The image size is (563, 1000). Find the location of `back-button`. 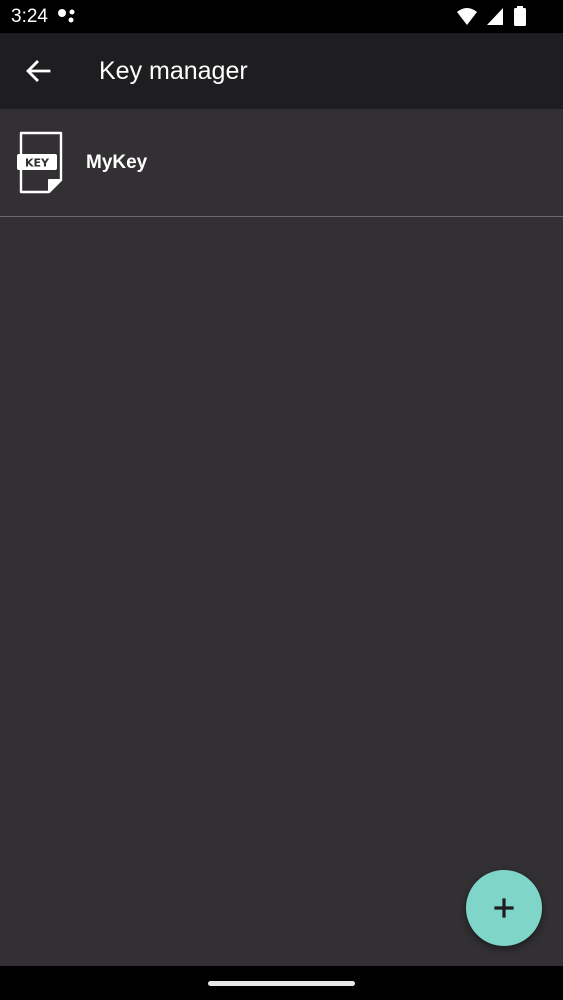

back-button is located at coordinates (38, 71).